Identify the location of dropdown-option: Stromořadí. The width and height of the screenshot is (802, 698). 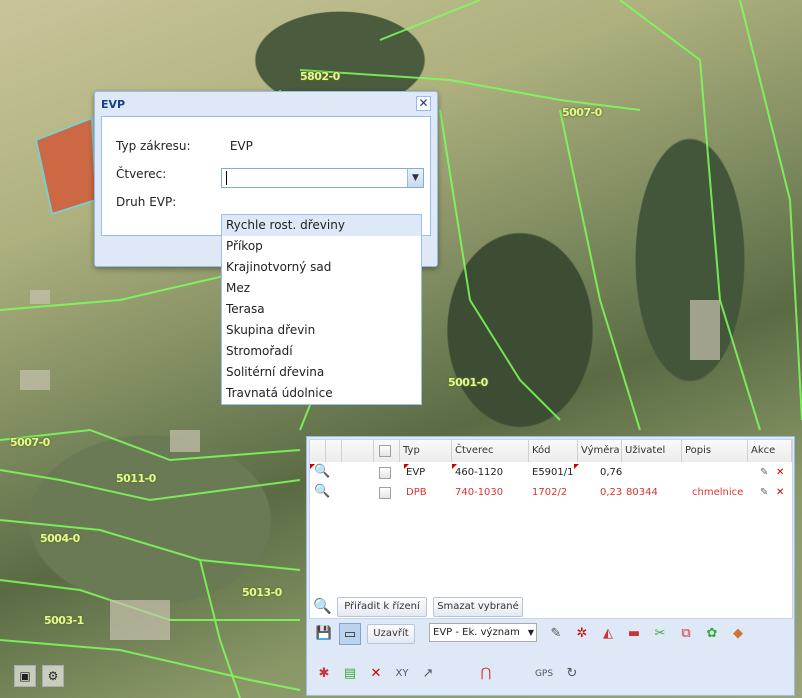
(321, 351).